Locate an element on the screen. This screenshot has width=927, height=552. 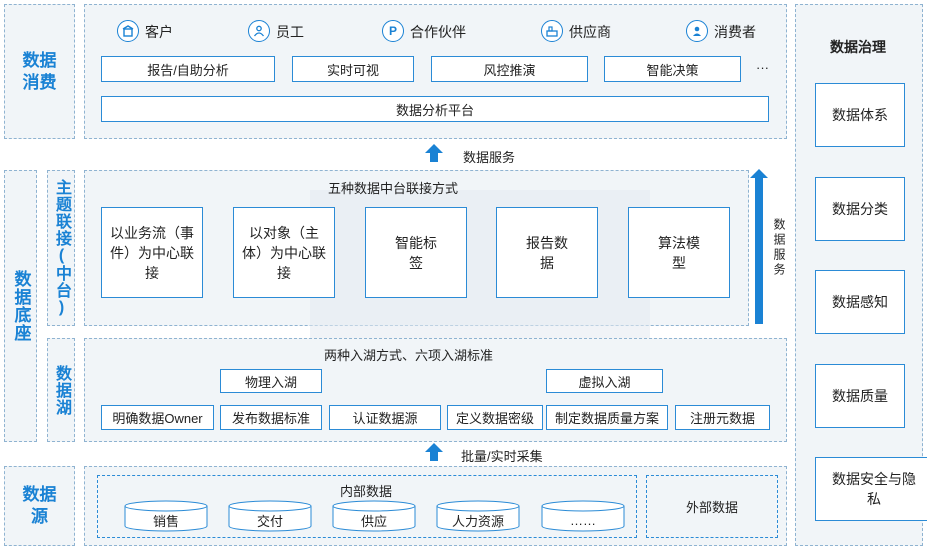
layer-consumption-label: 数据消费 is located at coordinates (39, 71).